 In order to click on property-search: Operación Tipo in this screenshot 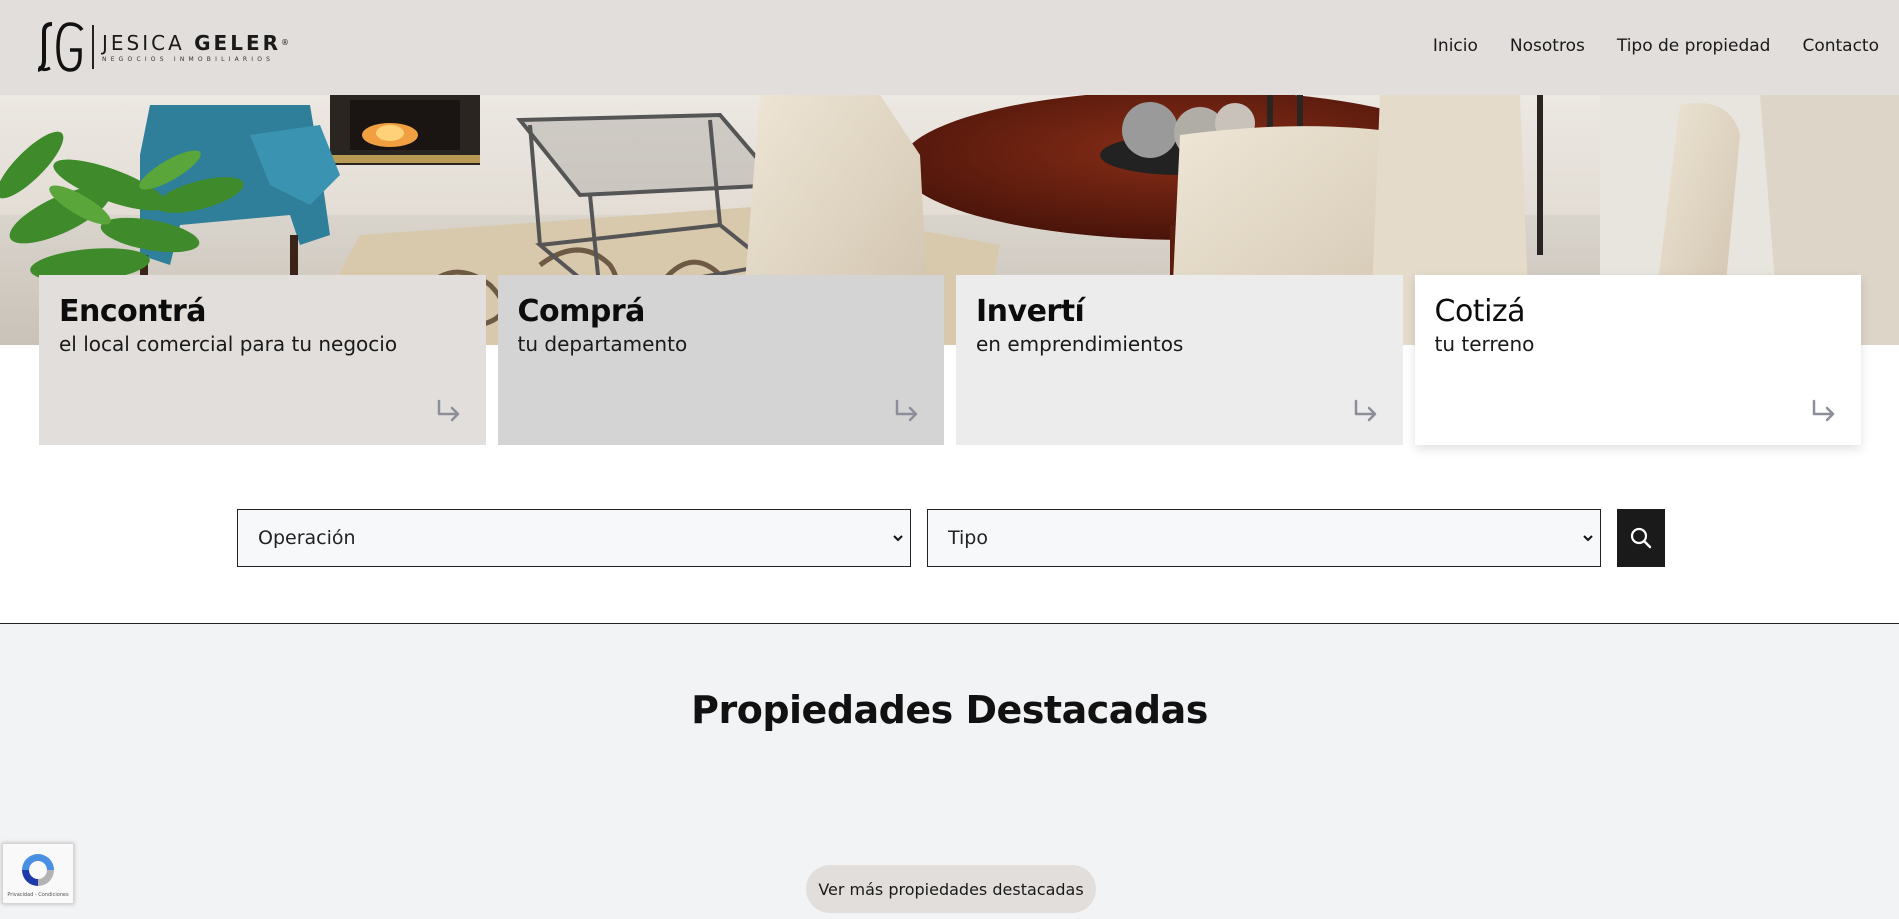, I will do `click(951, 538)`.